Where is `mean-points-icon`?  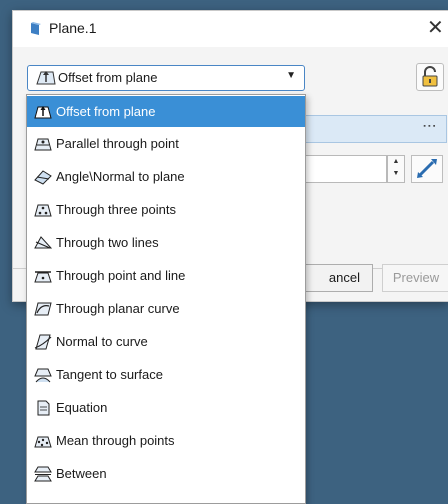
mean-points-icon is located at coordinates (43, 441).